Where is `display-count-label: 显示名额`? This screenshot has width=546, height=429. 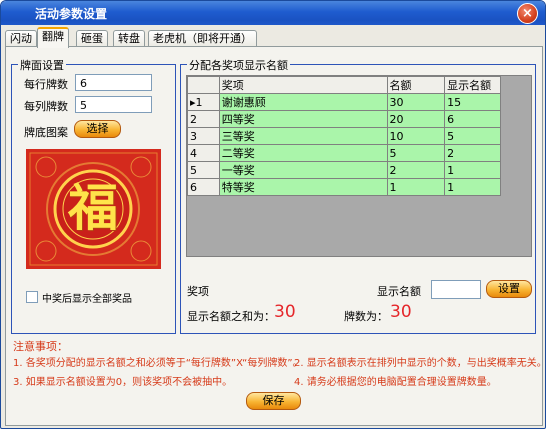 display-count-label: 显示名额 is located at coordinates (399, 291).